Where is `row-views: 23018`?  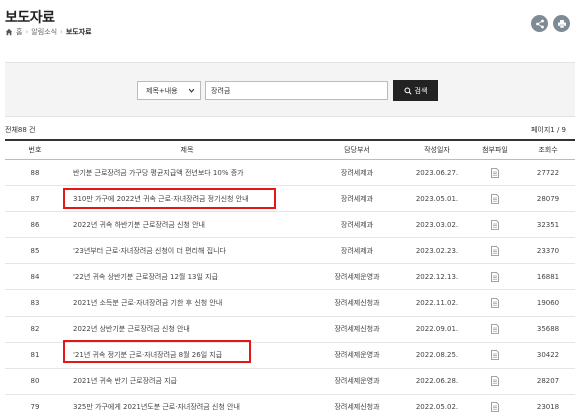 row-views: 23018 is located at coordinates (548, 407).